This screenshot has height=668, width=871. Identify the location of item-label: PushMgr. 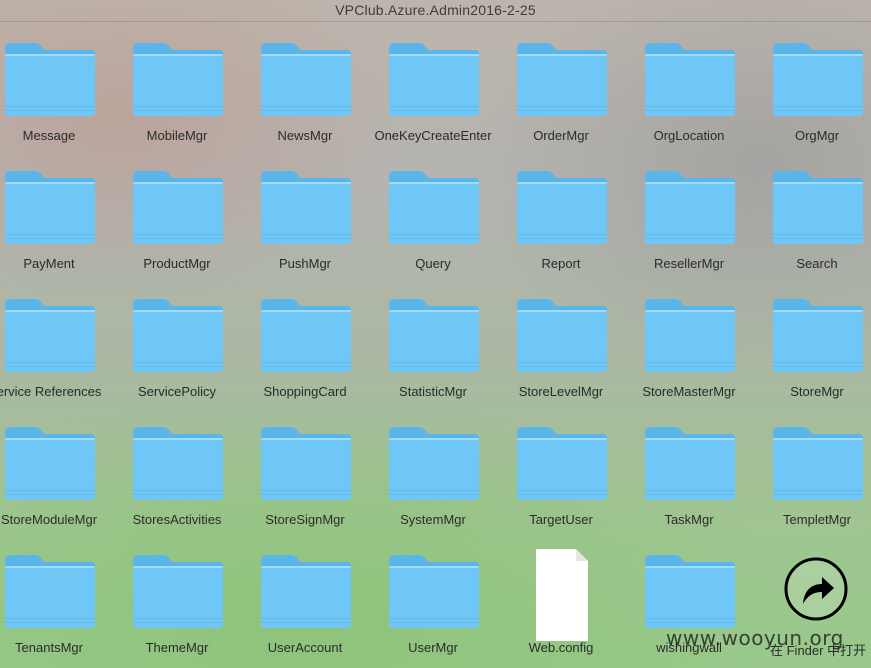
(305, 263).